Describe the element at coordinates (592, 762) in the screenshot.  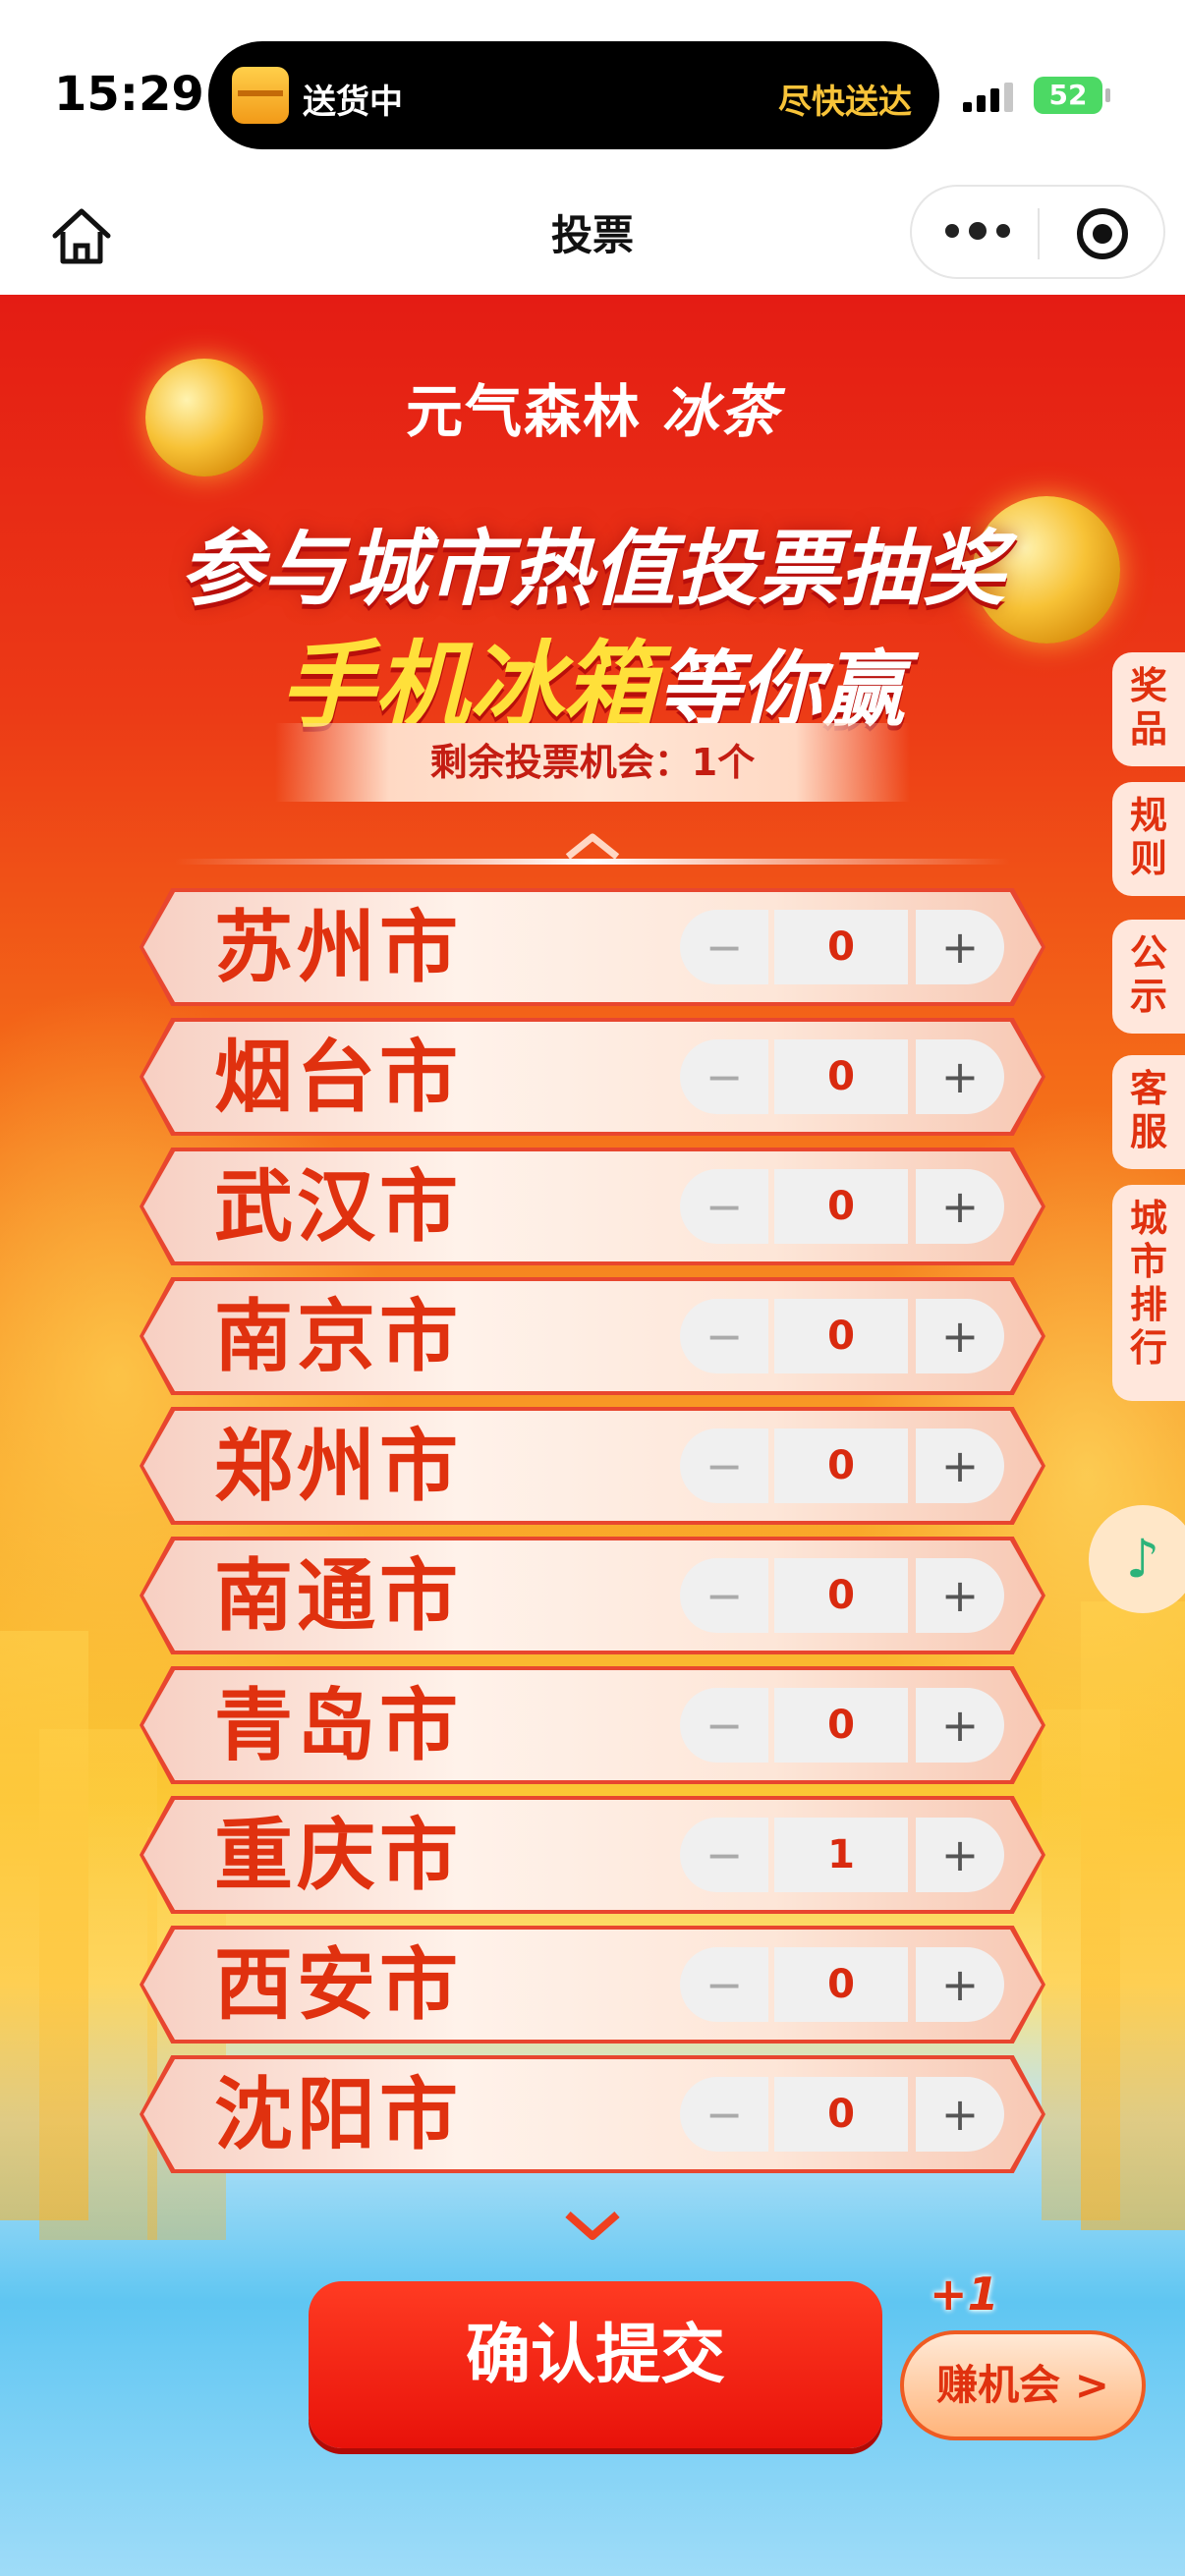
I see `remaining-votes: 剩余投票机会：1个` at that location.